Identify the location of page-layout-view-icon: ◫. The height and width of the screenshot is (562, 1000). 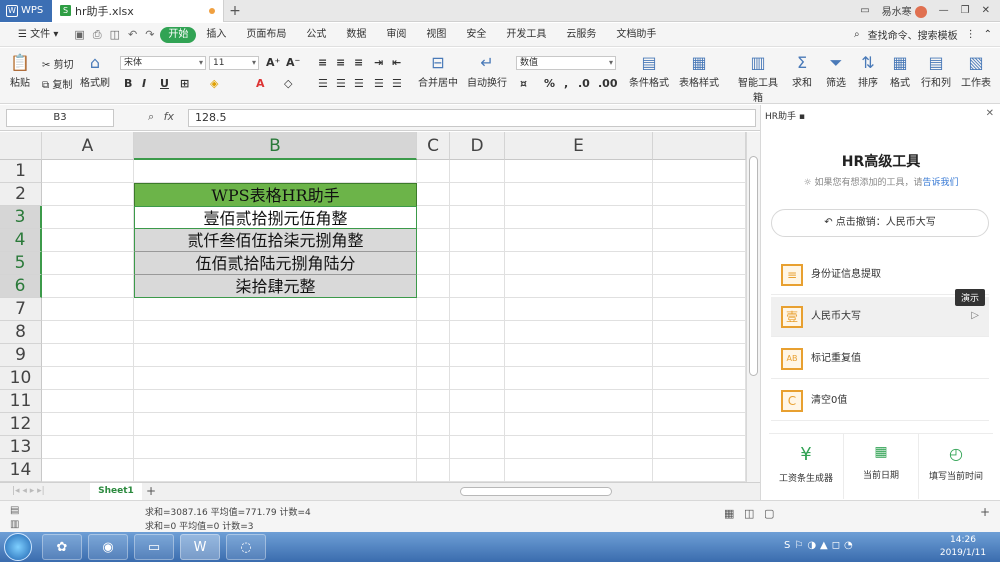
(749, 513).